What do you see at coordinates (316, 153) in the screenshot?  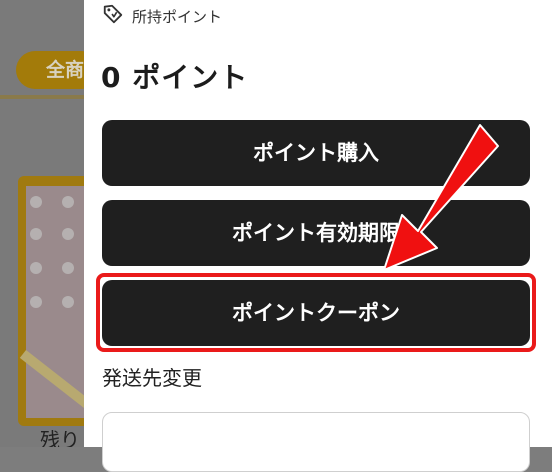 I see `purchase-points-button: ポイント購入` at bounding box center [316, 153].